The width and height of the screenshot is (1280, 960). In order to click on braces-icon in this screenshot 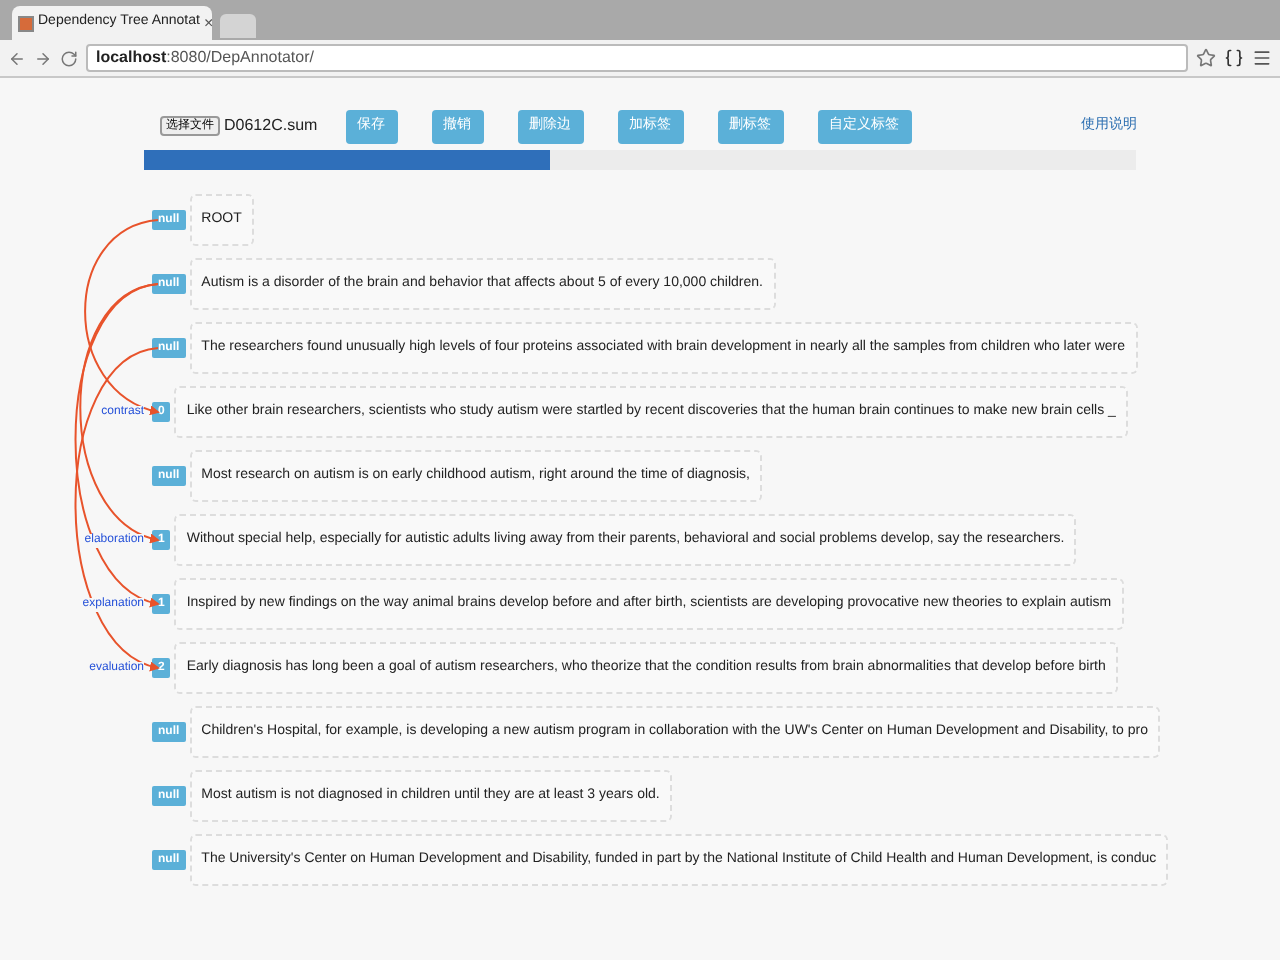, I will do `click(1234, 58)`.